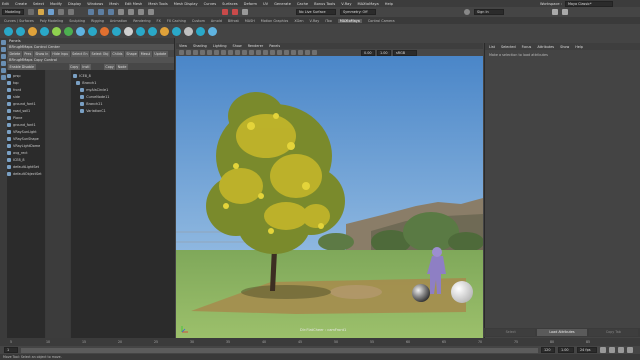  Describe the element at coordinates (134, 4) in the screenshot. I see `menu-item: Edit Mesh` at that location.